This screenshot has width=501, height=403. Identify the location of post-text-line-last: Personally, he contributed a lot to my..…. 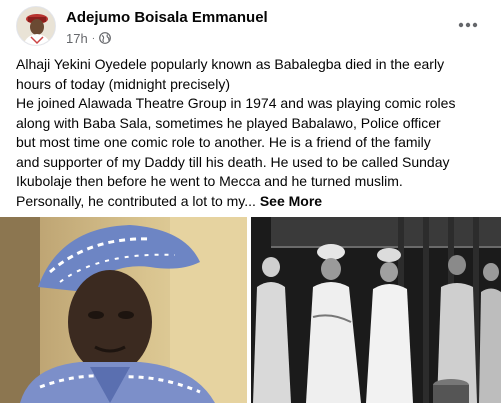
(255, 202).